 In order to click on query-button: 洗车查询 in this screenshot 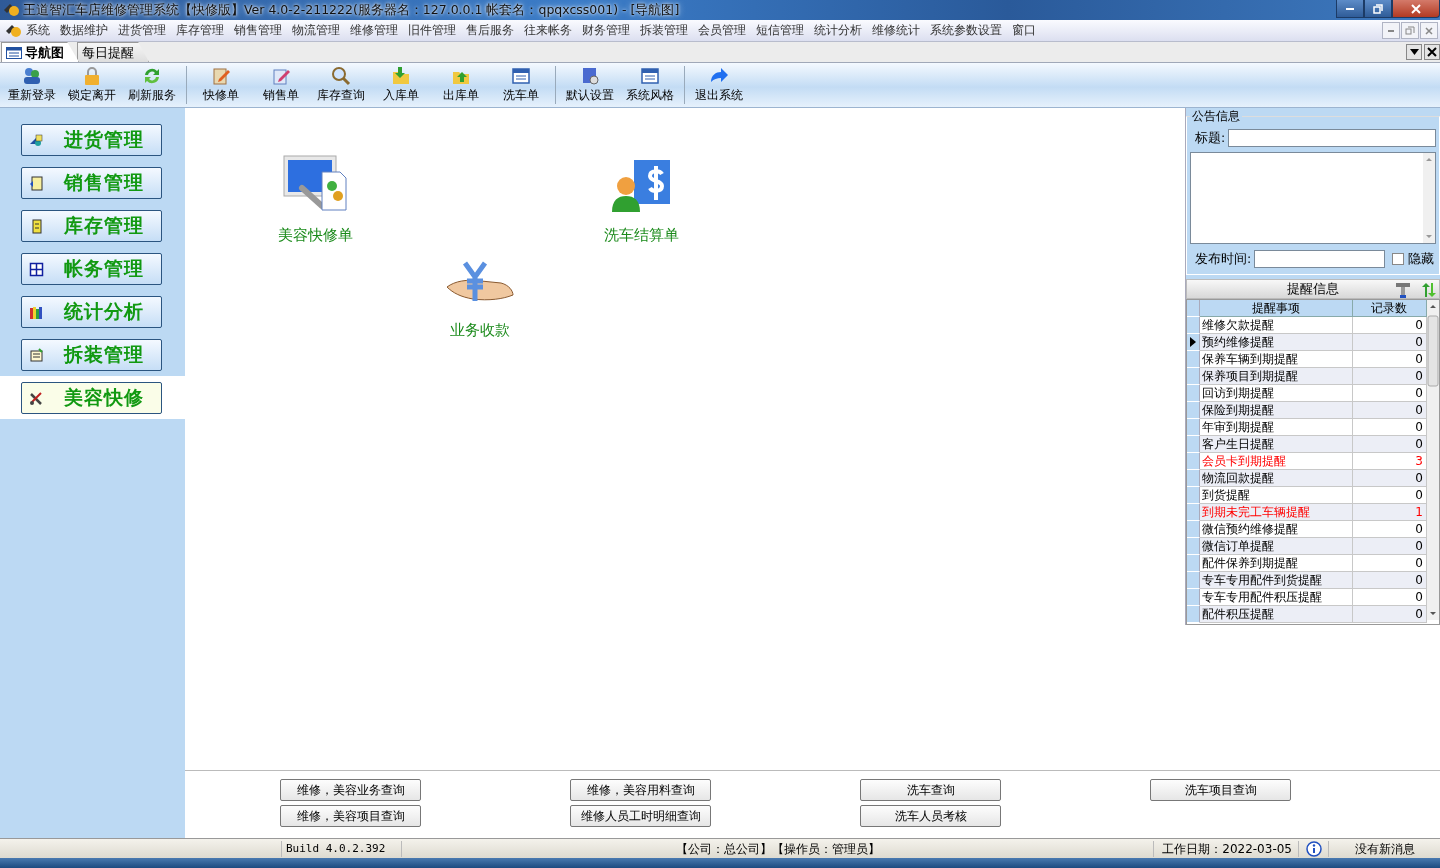, I will do `click(930, 790)`.